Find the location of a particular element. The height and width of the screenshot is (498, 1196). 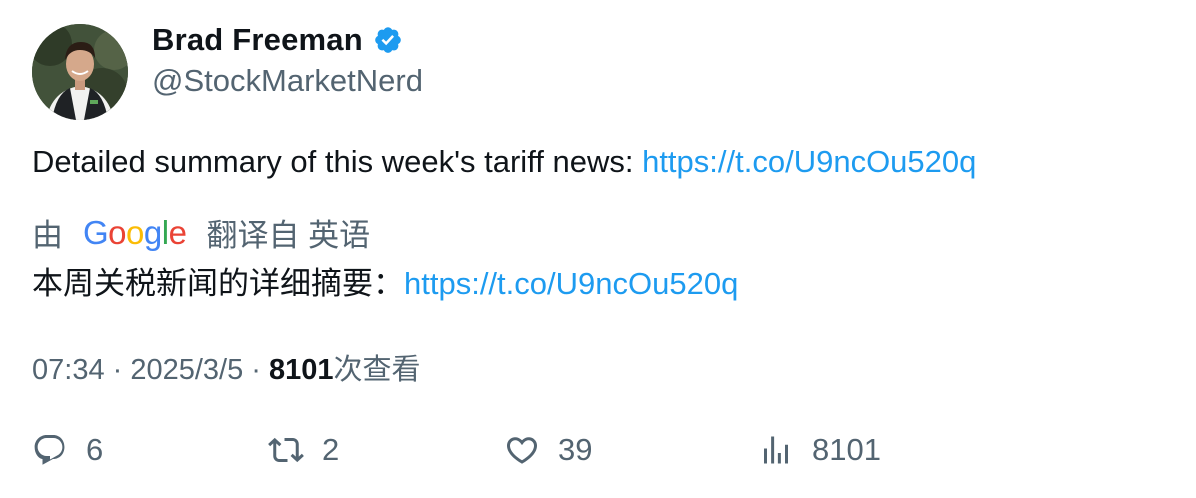

views-count: 8101 is located at coordinates (846, 449).